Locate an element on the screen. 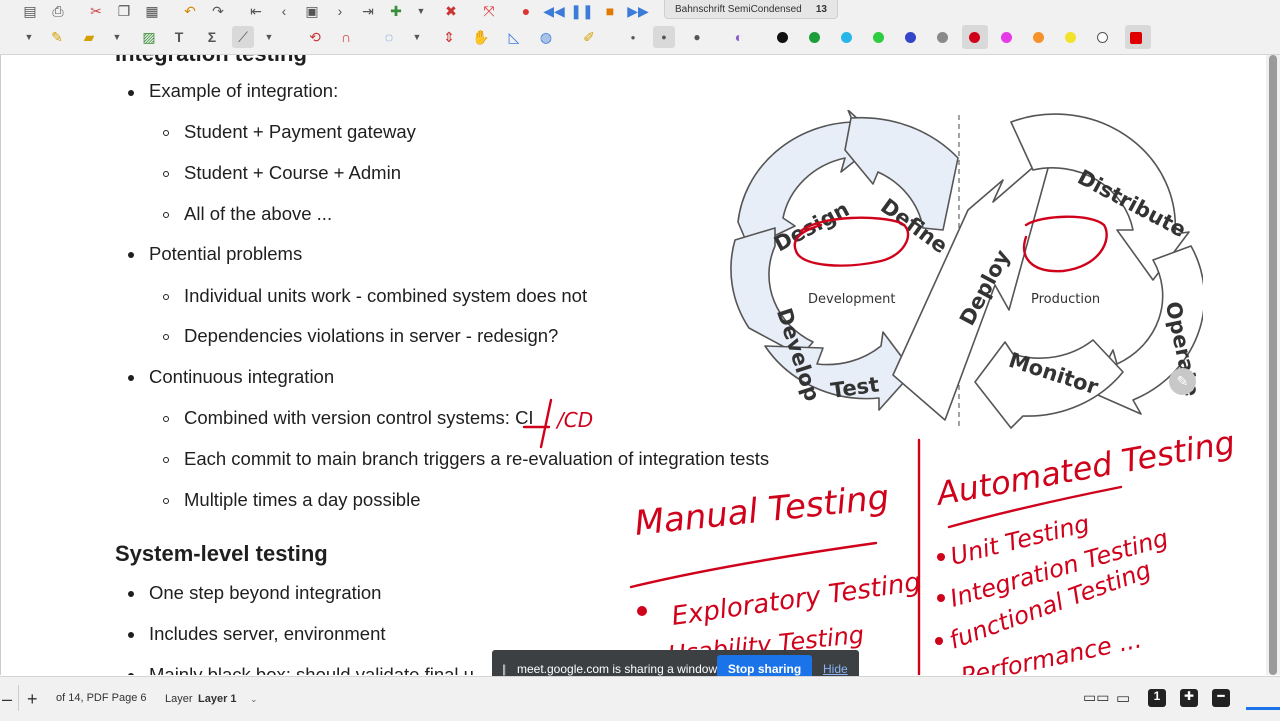 The width and height of the screenshot is (1280, 721). next-page-icon: › is located at coordinates (340, 11).